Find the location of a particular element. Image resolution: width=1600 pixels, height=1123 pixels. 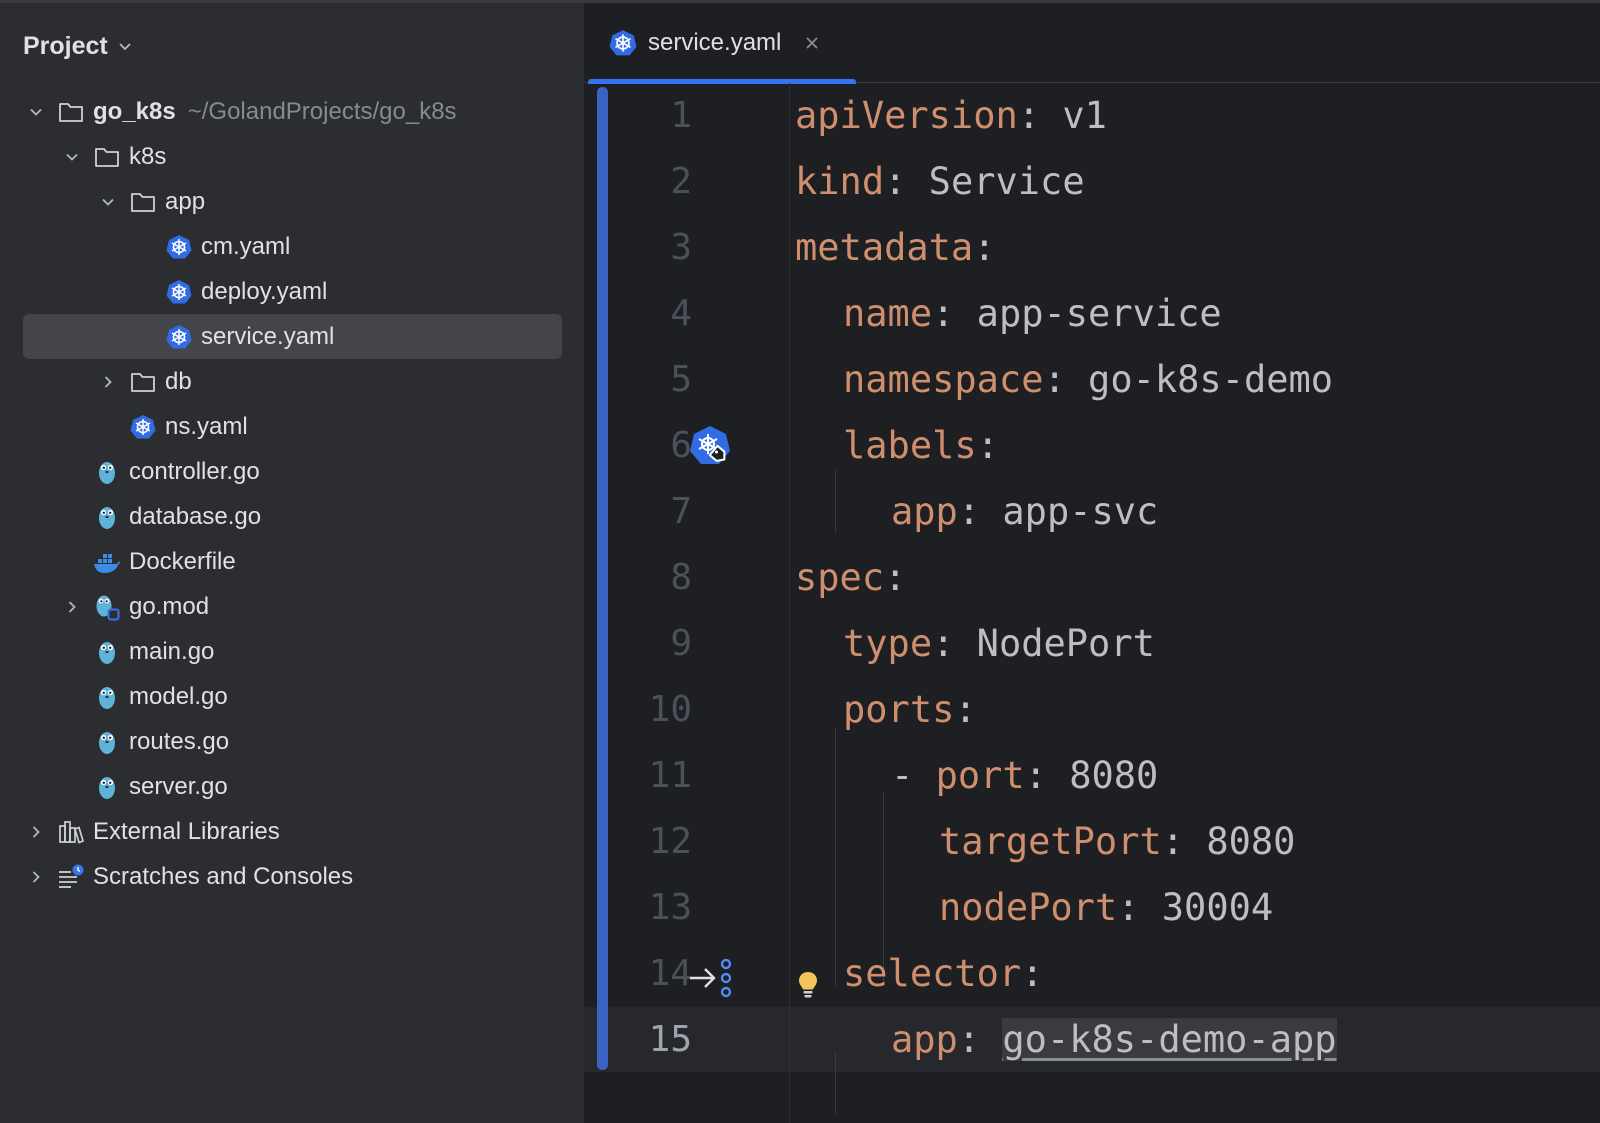

tree-item-go-k8s: go_k8s ~/GolandProjects/go_k8s is located at coordinates (292, 111).